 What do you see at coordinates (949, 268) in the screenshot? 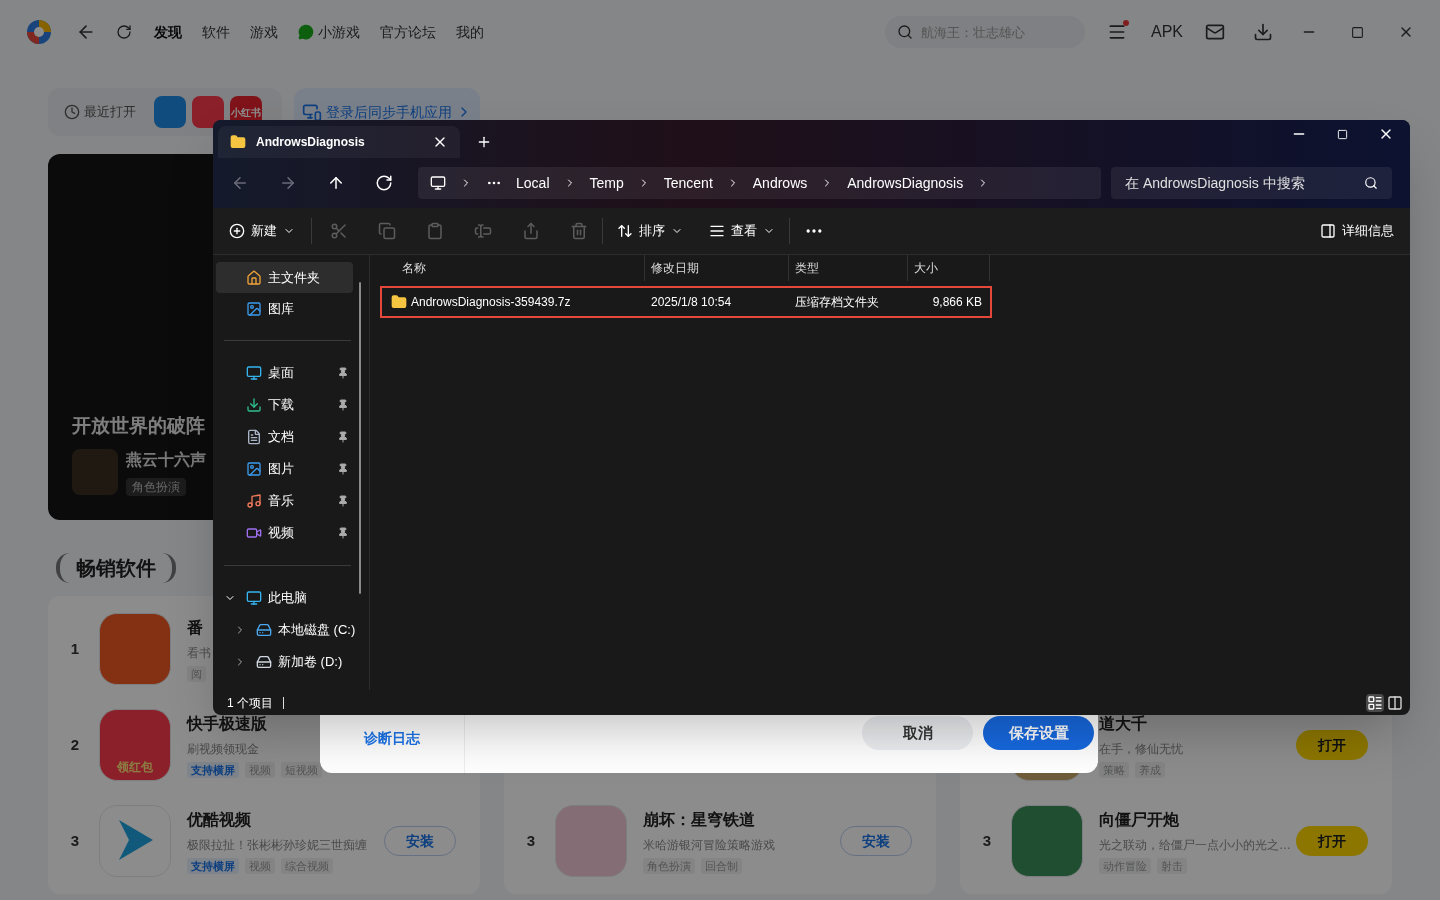
I see `column-header: 大小` at bounding box center [949, 268].